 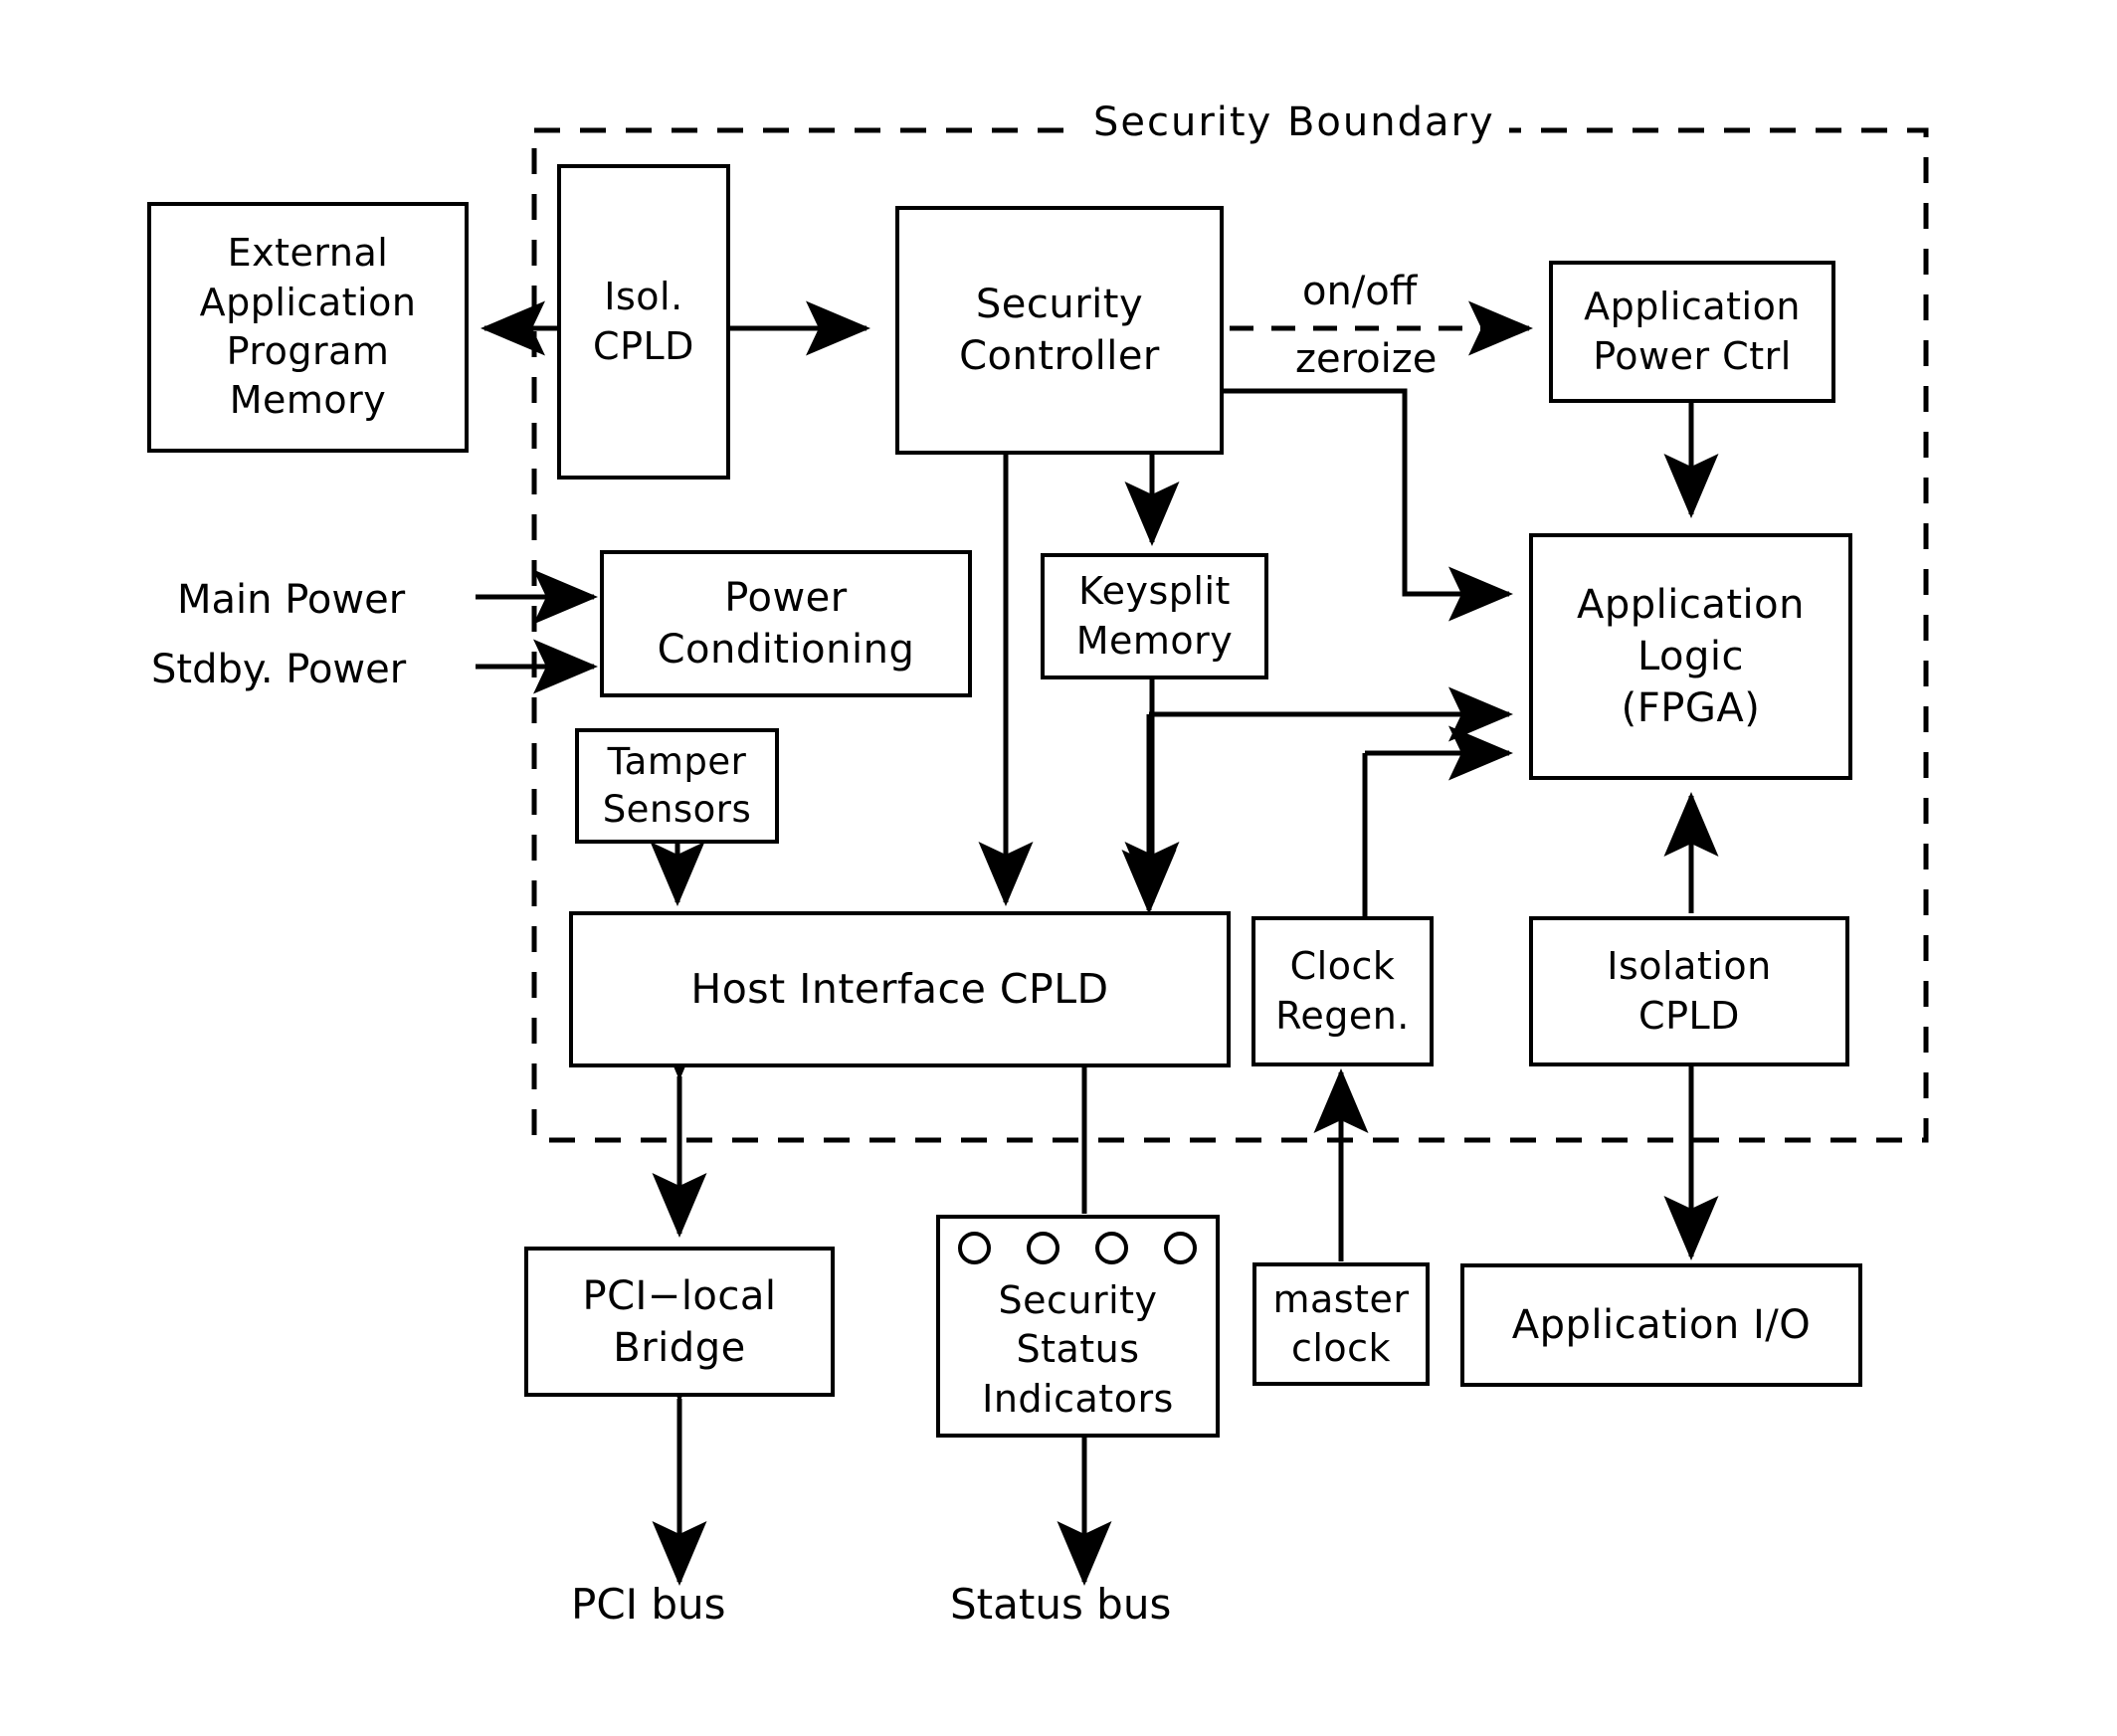 I want to click on label-on-off: on/off, so click(x=1360, y=291).